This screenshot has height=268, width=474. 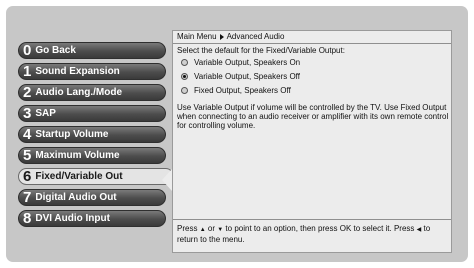 I want to click on menu-item-maximum-volume: 5 Maximum Volume, so click(x=92, y=155).